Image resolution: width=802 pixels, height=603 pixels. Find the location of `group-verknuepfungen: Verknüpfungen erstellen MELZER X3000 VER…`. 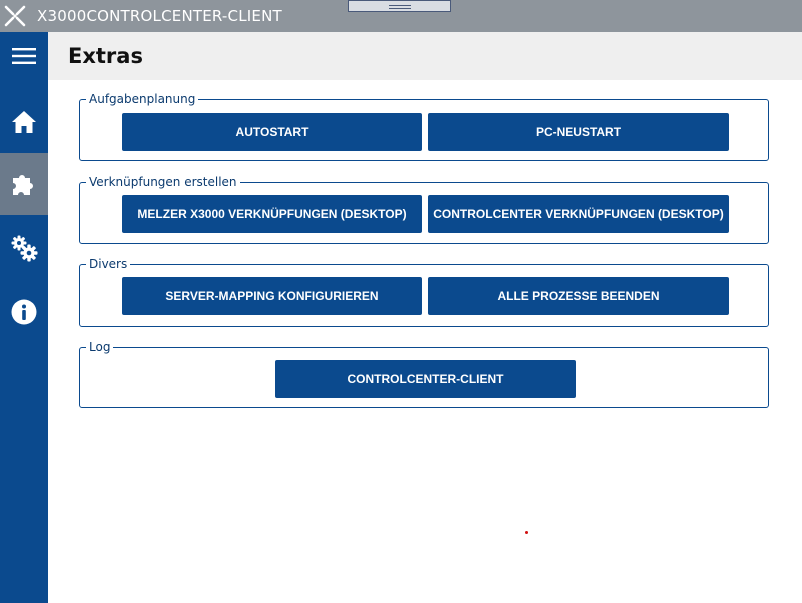

group-verknuepfungen: Verknüpfungen erstellen MELZER X3000 VER… is located at coordinates (424, 209).